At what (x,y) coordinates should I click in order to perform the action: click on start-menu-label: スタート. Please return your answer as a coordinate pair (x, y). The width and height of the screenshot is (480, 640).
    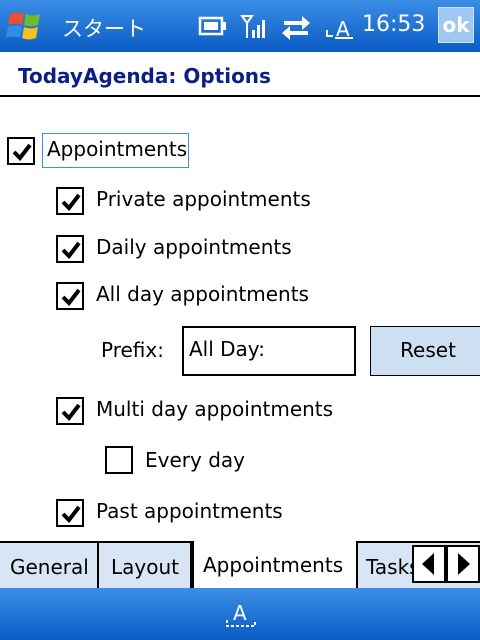
    Looking at the image, I should click on (104, 28).